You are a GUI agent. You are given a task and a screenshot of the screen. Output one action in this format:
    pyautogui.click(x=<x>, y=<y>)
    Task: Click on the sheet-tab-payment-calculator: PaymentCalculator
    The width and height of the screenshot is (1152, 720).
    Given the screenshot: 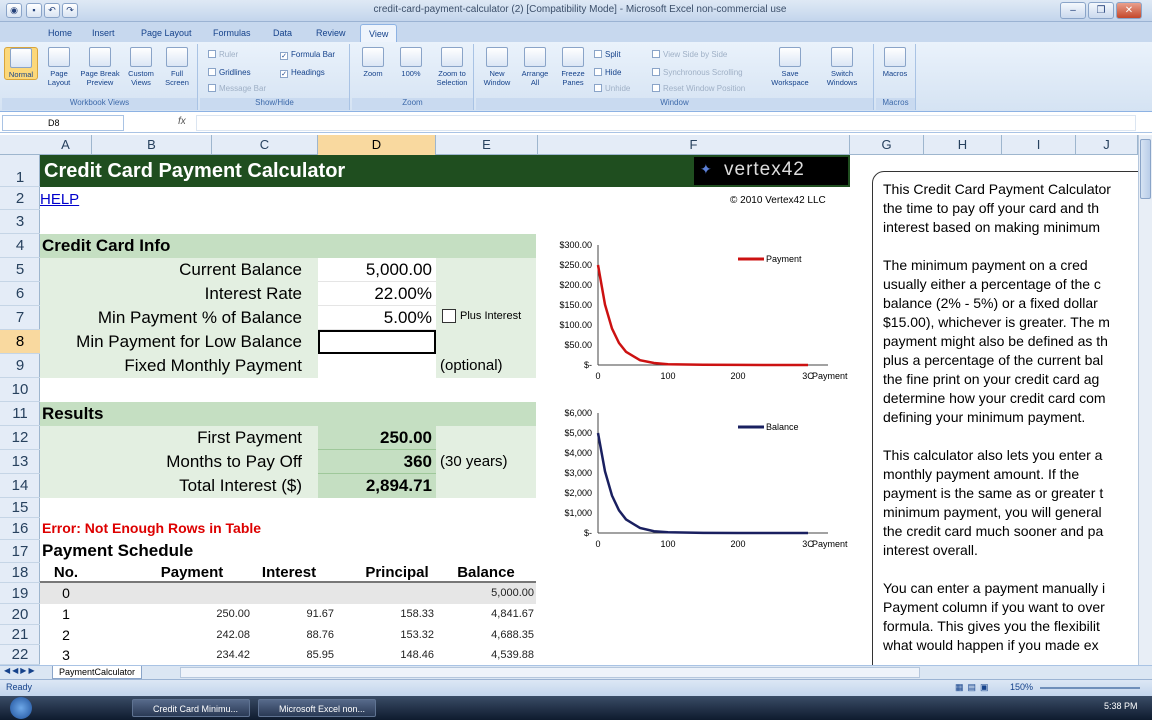 What is the action you would take?
    pyautogui.click(x=97, y=672)
    